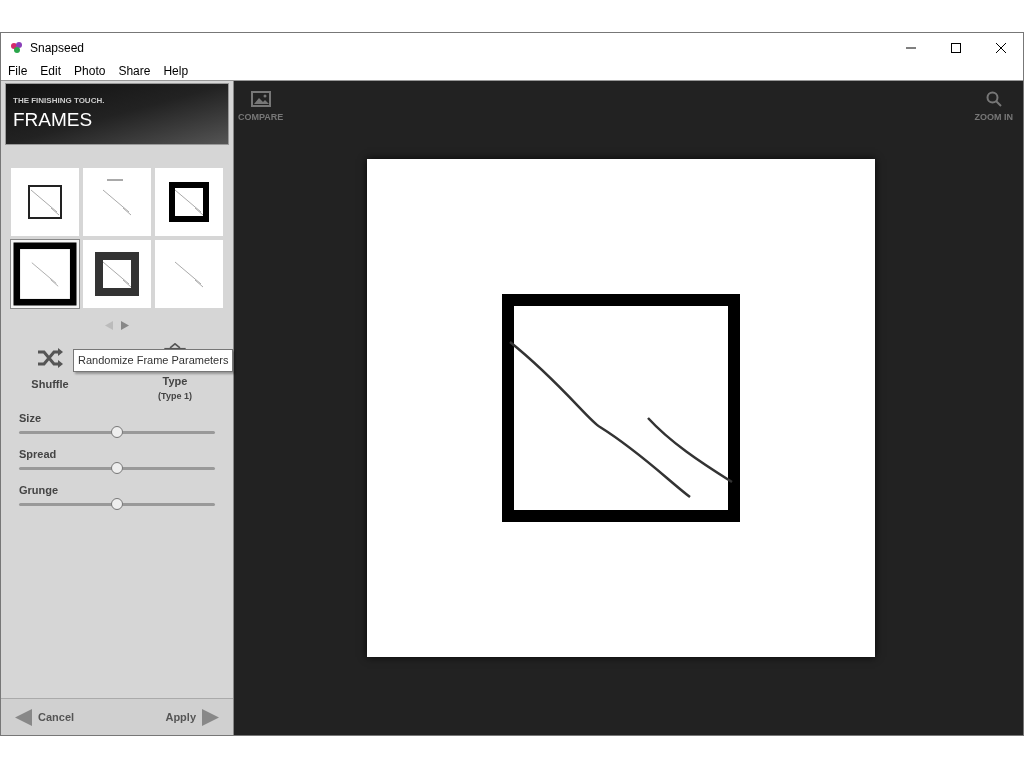  What do you see at coordinates (192, 717) in the screenshot?
I see `apply-button: Apply` at bounding box center [192, 717].